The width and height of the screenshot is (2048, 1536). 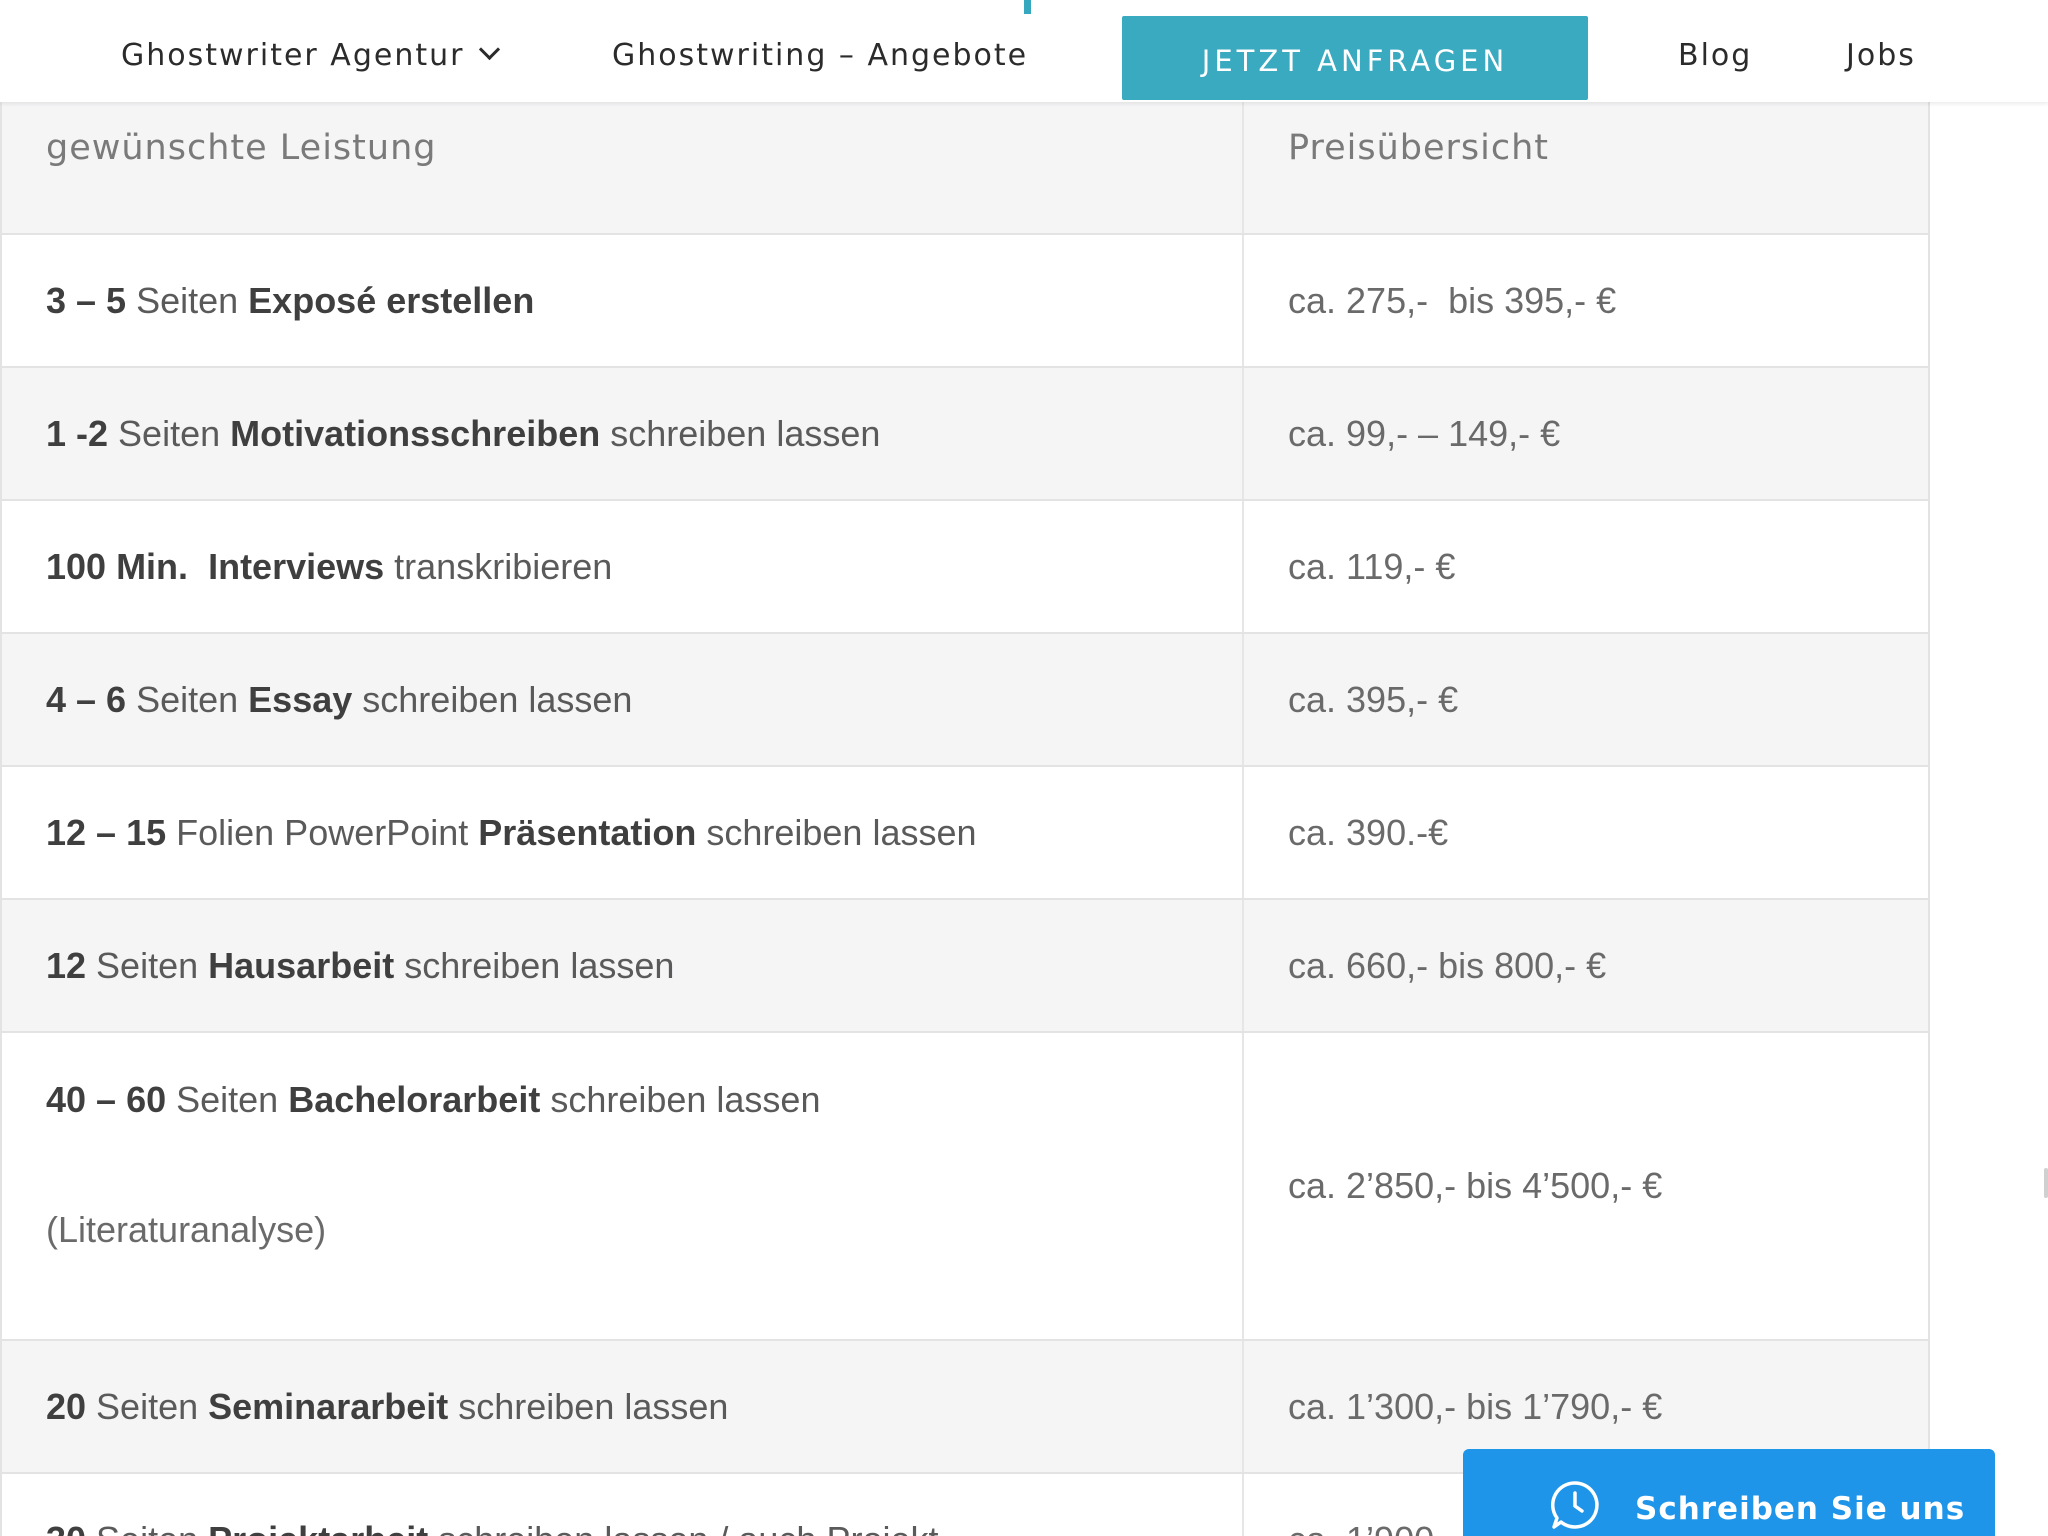 What do you see at coordinates (644, 301) in the screenshot?
I see `service-description: 3 – 5 Seiten Exposé erstellen` at bounding box center [644, 301].